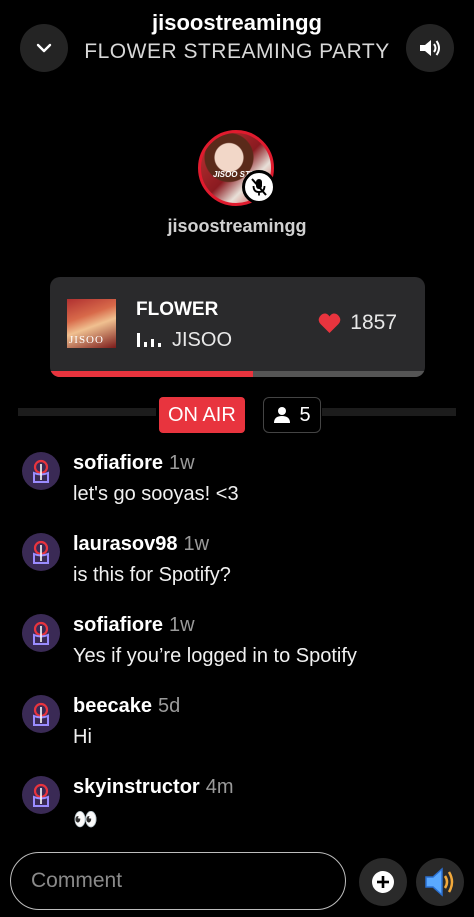 The width and height of the screenshot is (474, 917). What do you see at coordinates (125, 544) in the screenshot?
I see `comment-username: laurasov98` at bounding box center [125, 544].